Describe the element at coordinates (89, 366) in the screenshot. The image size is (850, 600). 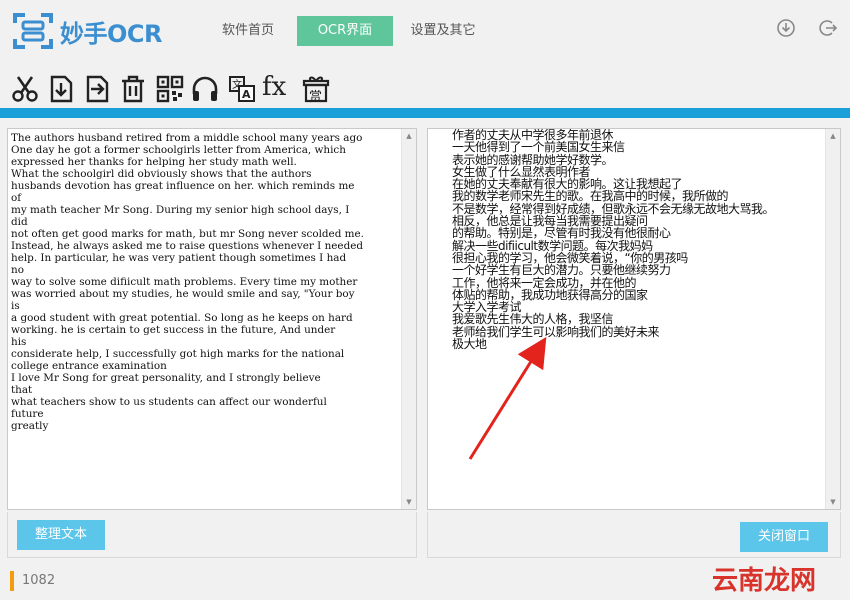
I see `source-text-line: college entrance examination` at that location.